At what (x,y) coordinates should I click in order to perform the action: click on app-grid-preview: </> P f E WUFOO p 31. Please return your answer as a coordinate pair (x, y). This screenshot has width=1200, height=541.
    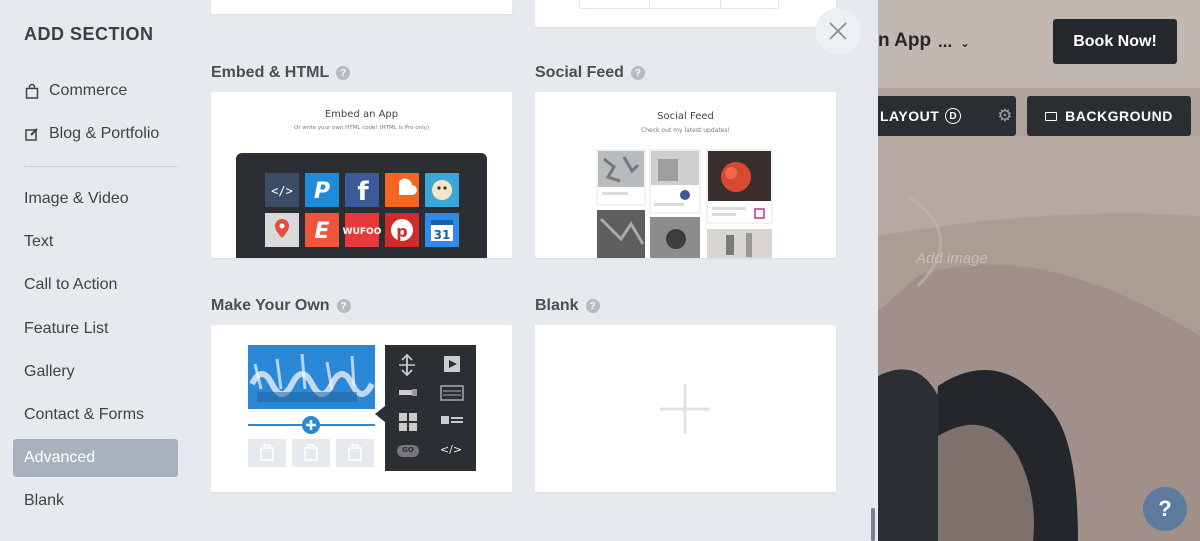
    Looking at the image, I should click on (361, 205).